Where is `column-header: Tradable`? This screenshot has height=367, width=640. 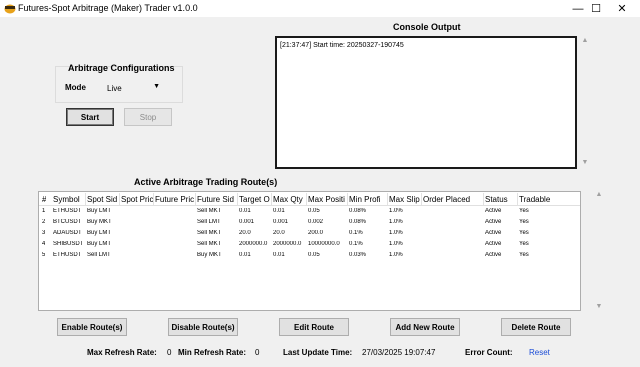 column-header: Tradable is located at coordinates (539, 199).